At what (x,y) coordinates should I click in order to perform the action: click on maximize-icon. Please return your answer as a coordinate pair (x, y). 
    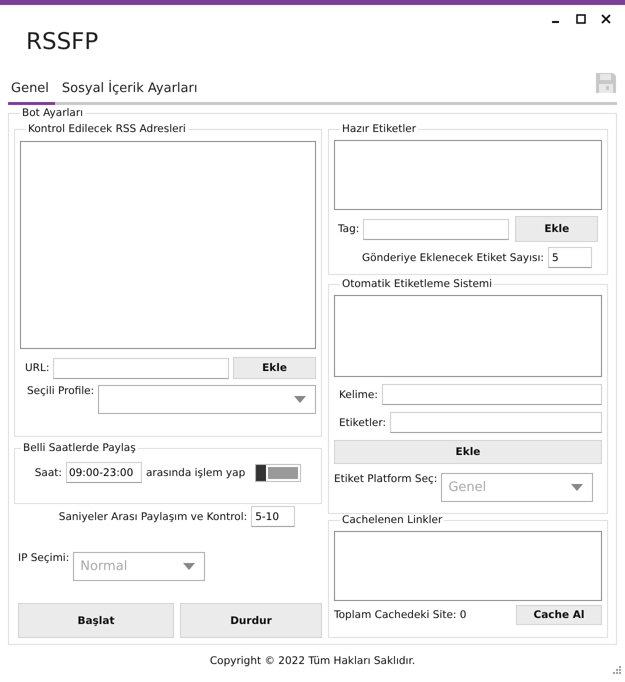
    Looking at the image, I should click on (581, 19).